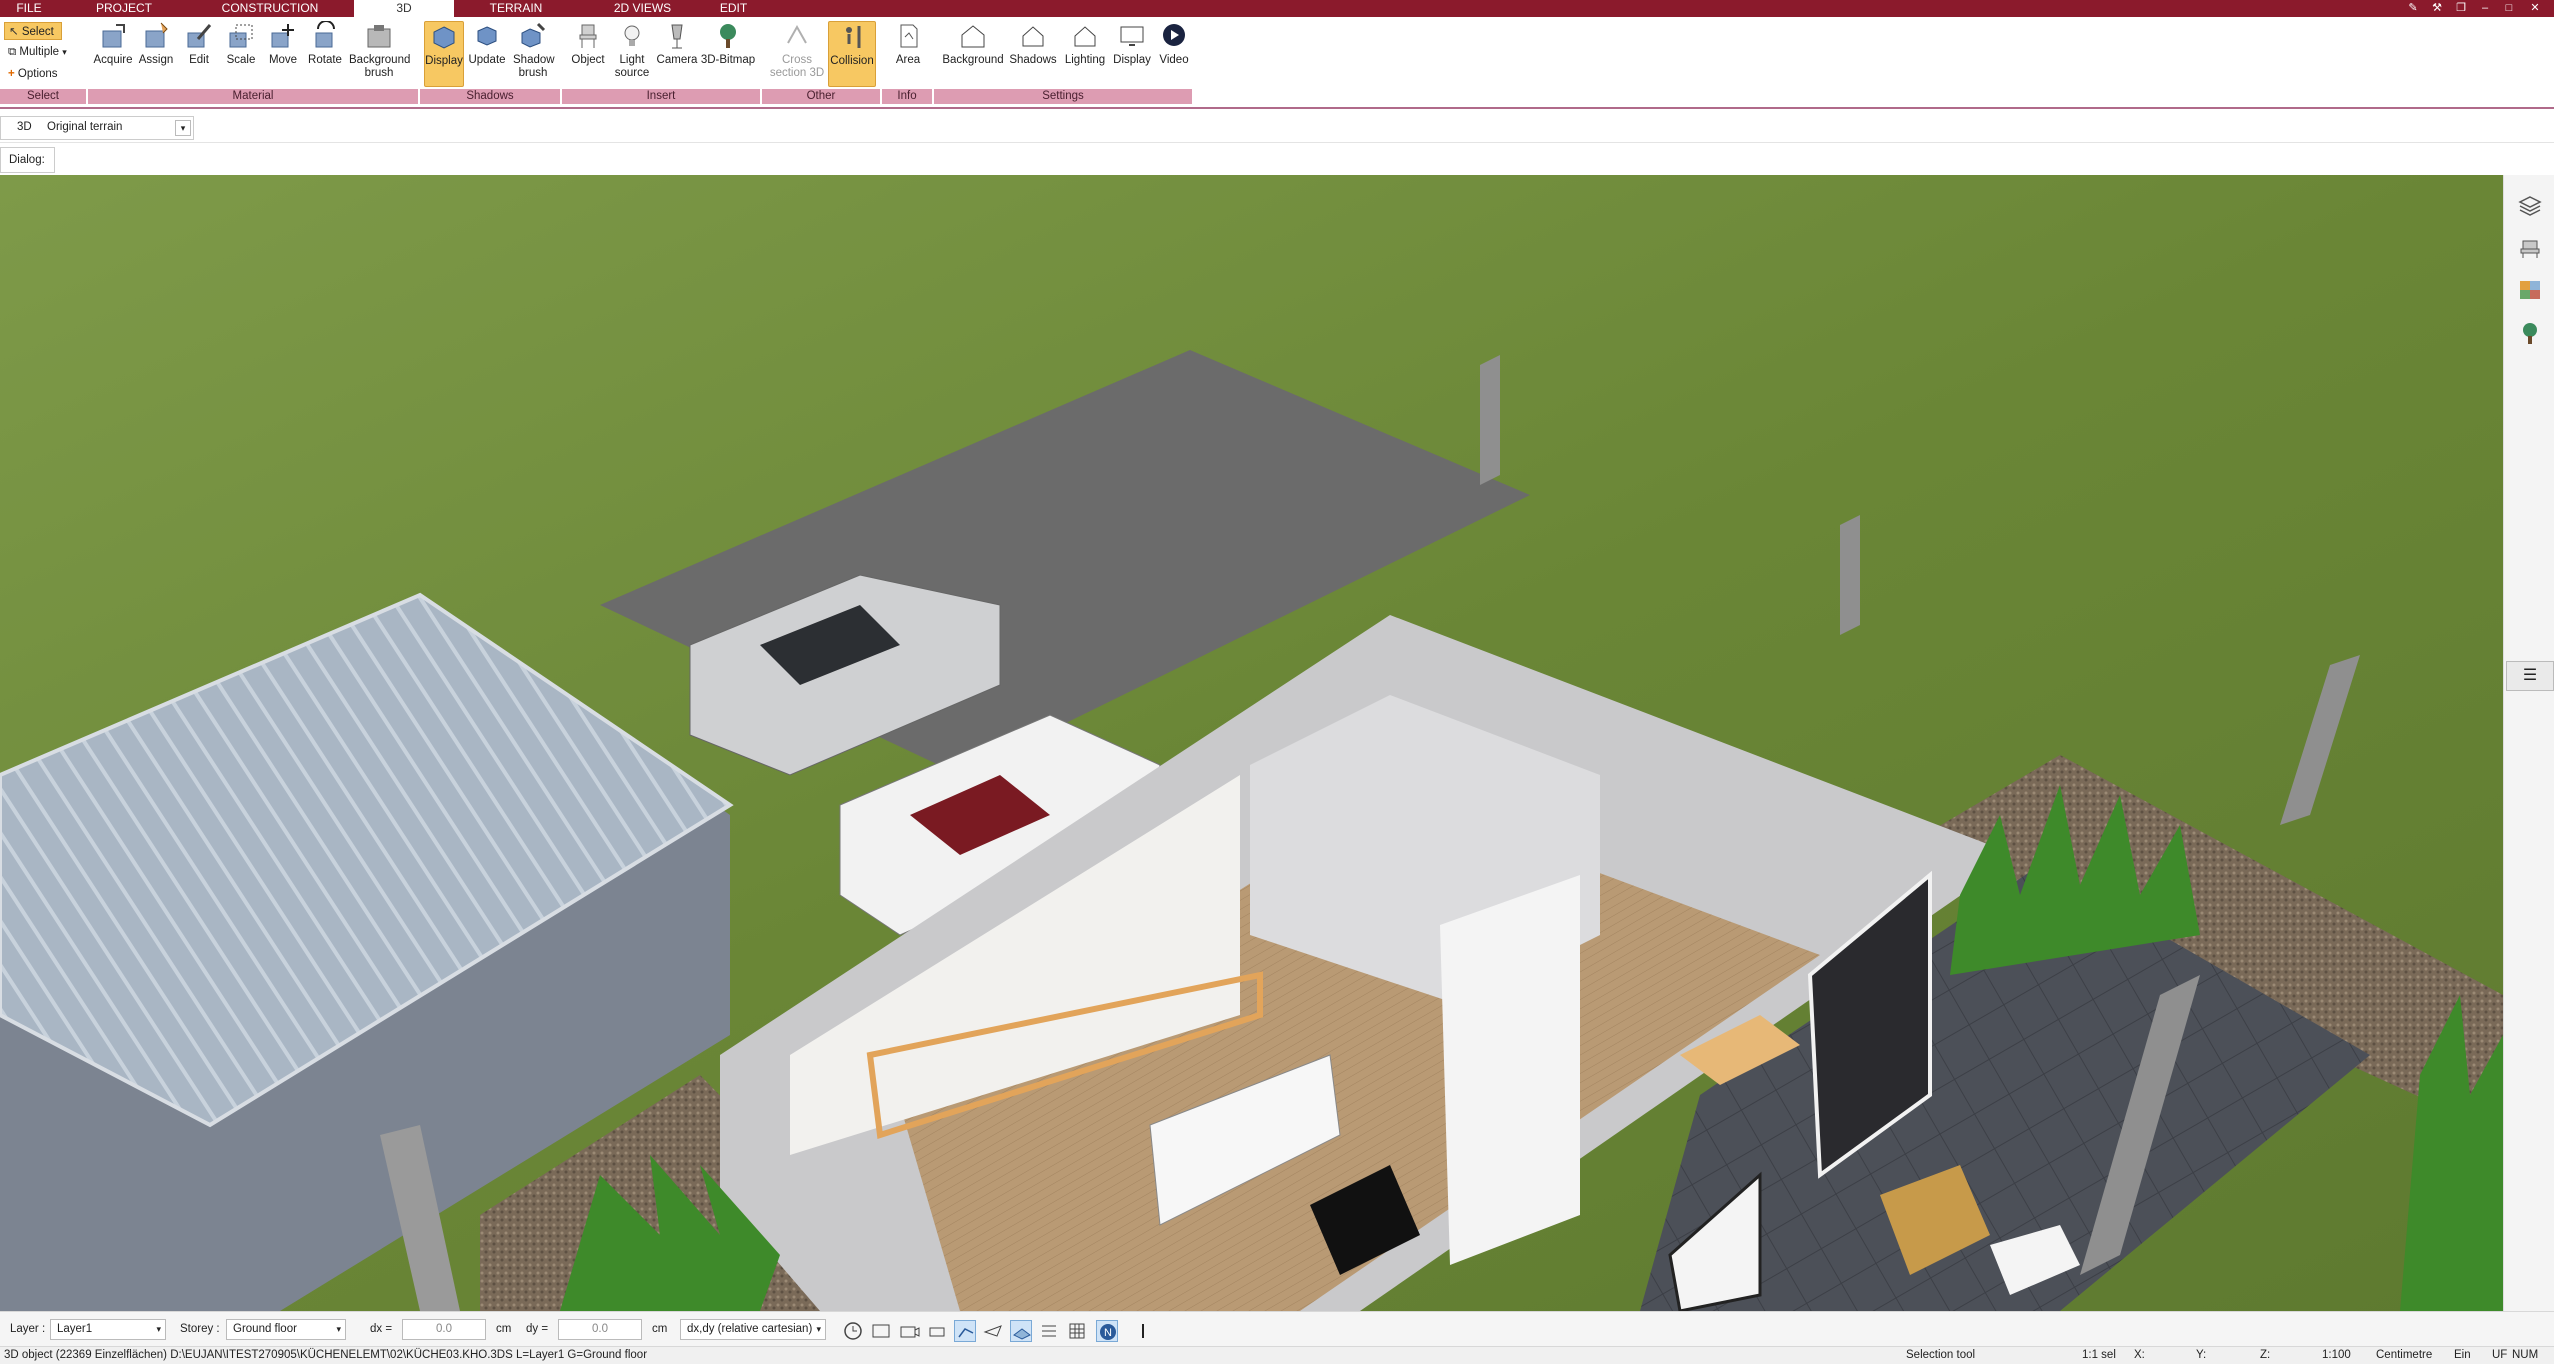 This screenshot has height=1364, width=2554. I want to click on move-button: Move, so click(283, 44).